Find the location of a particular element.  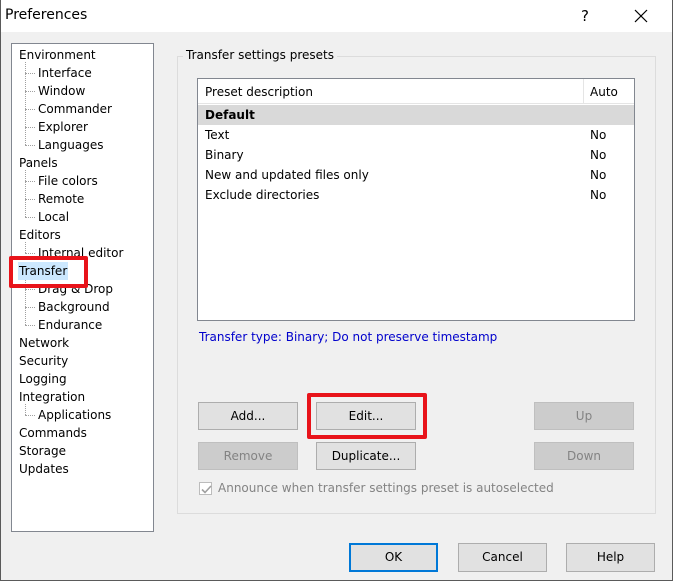

preset-row-new-and-updated-files-only: New and updated files only No is located at coordinates (416, 175).